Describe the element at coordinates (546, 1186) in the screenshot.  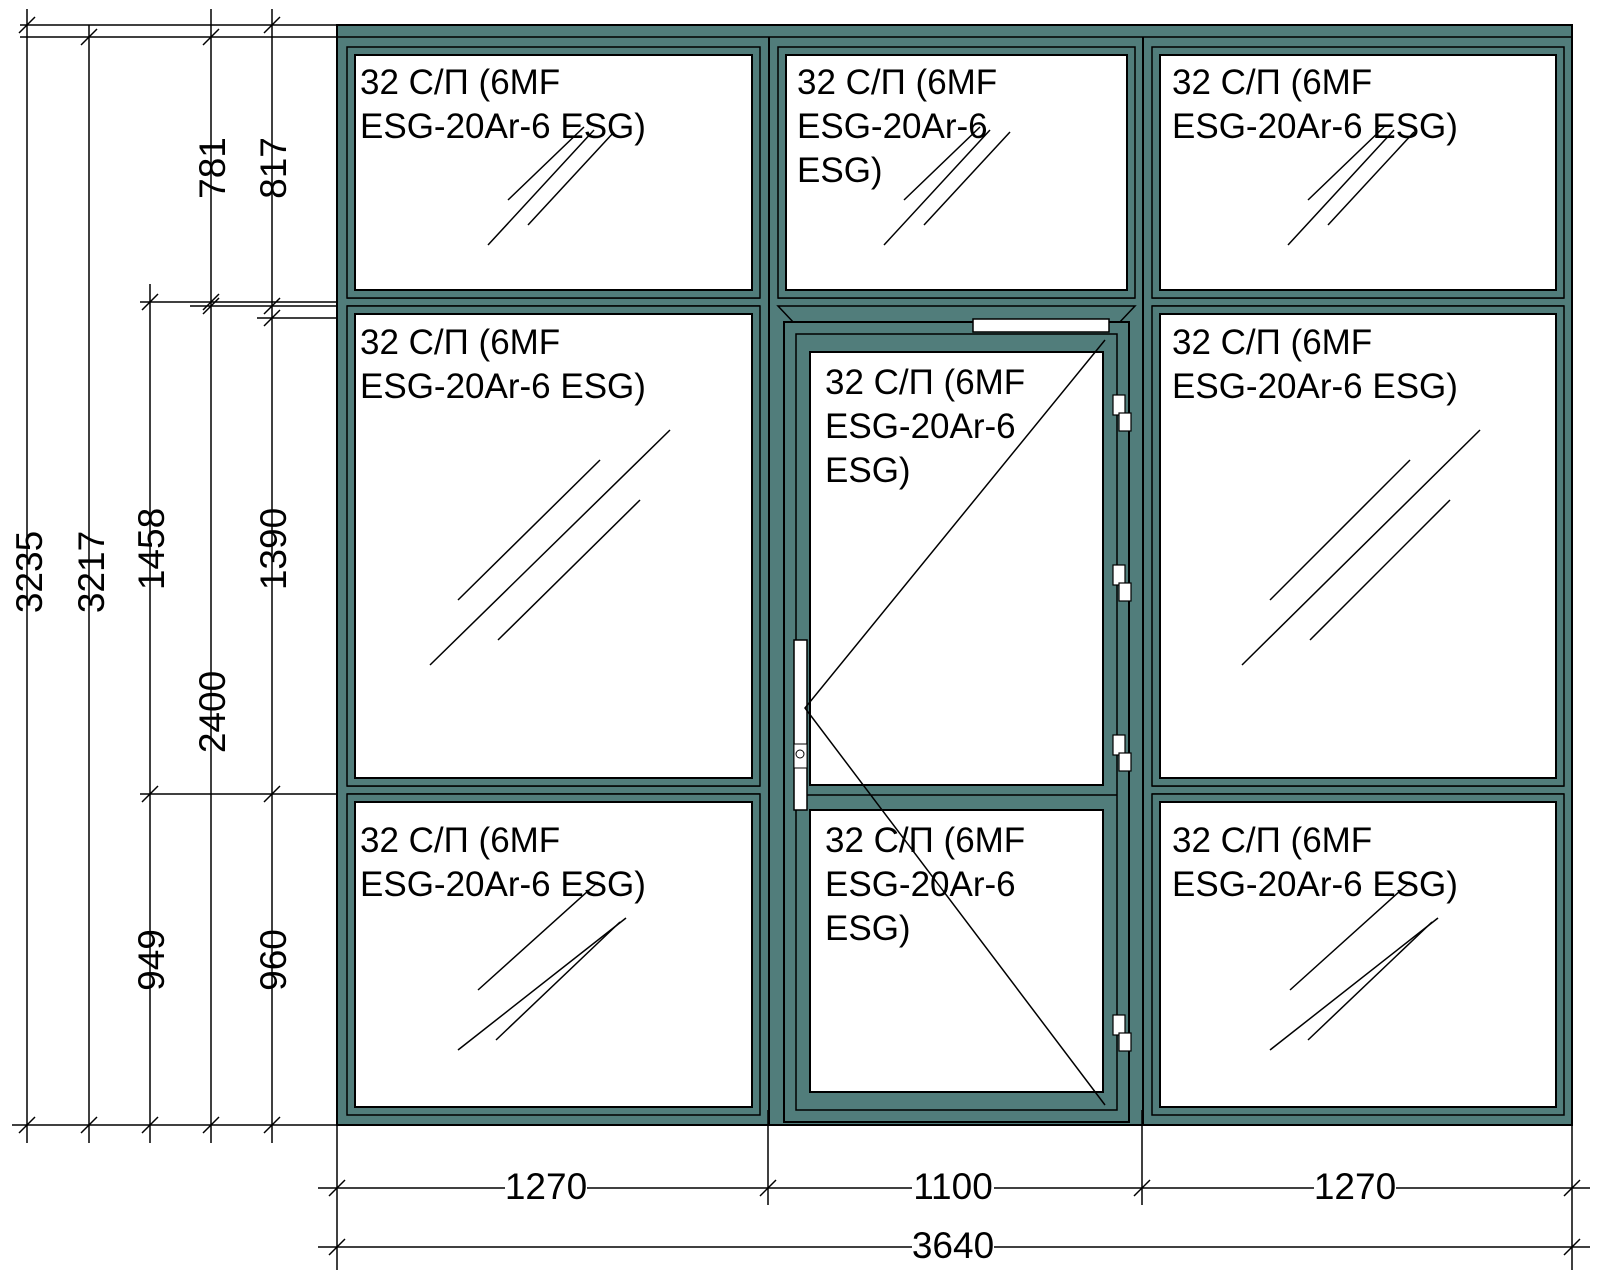
I see `dim-label-1270-left: 1270` at that location.